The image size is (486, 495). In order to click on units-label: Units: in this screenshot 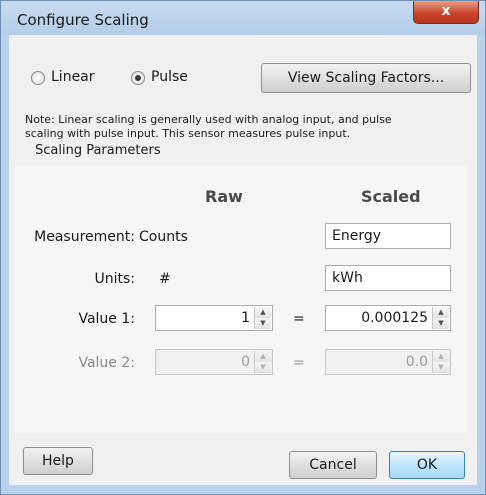, I will do `click(114, 279)`.